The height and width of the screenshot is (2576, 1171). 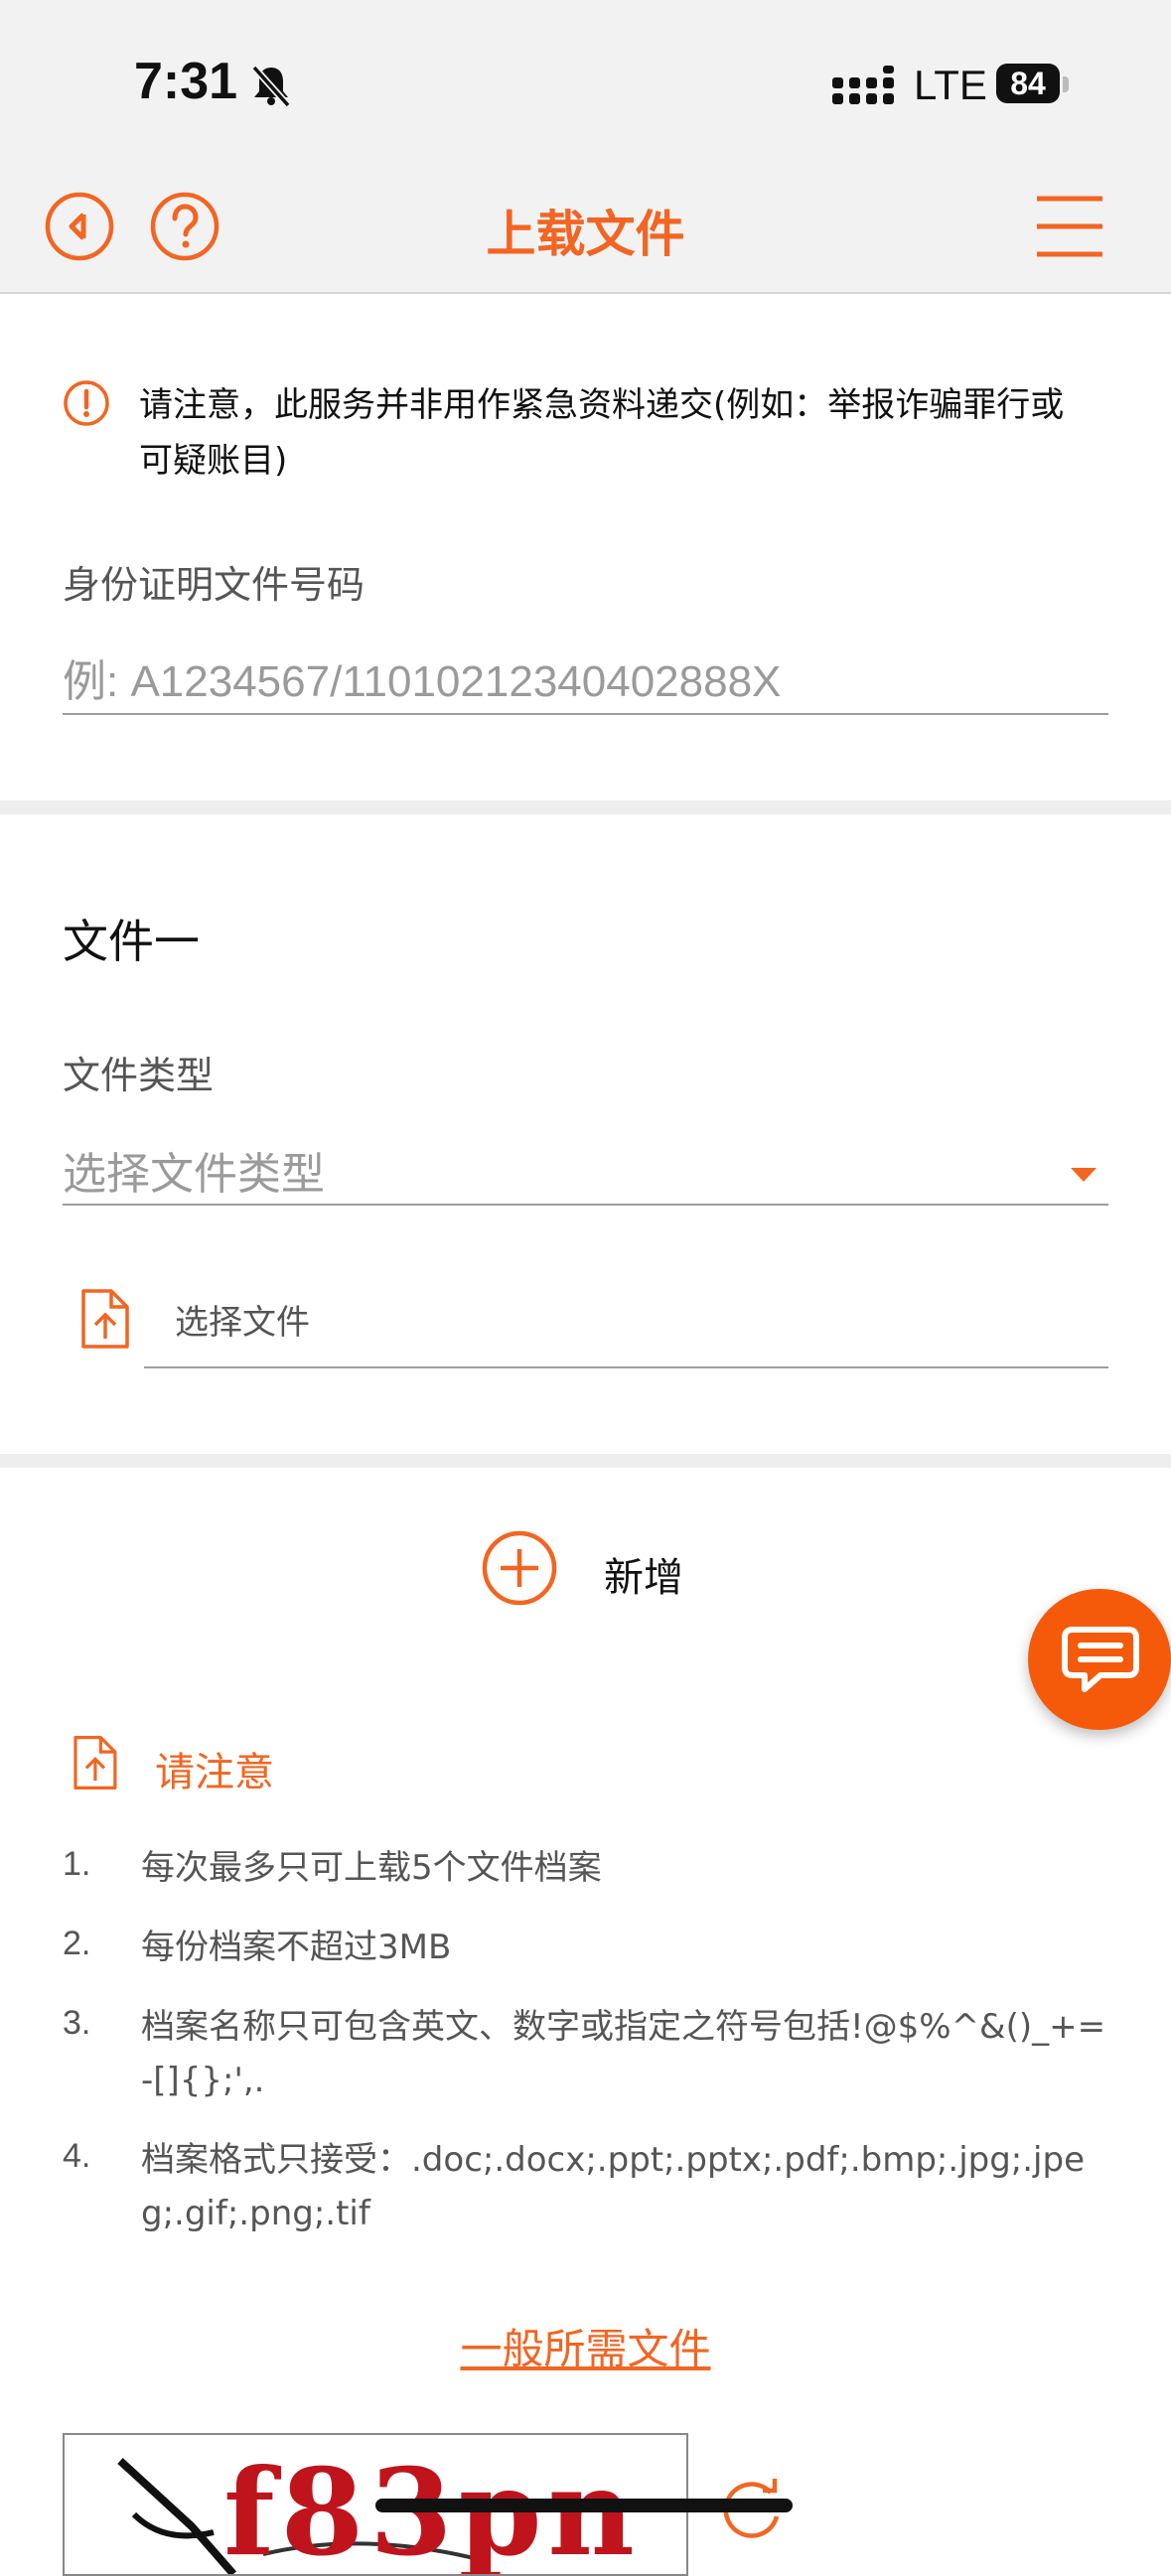 I want to click on document-type-label: 文件类型, so click(x=139, y=1075).